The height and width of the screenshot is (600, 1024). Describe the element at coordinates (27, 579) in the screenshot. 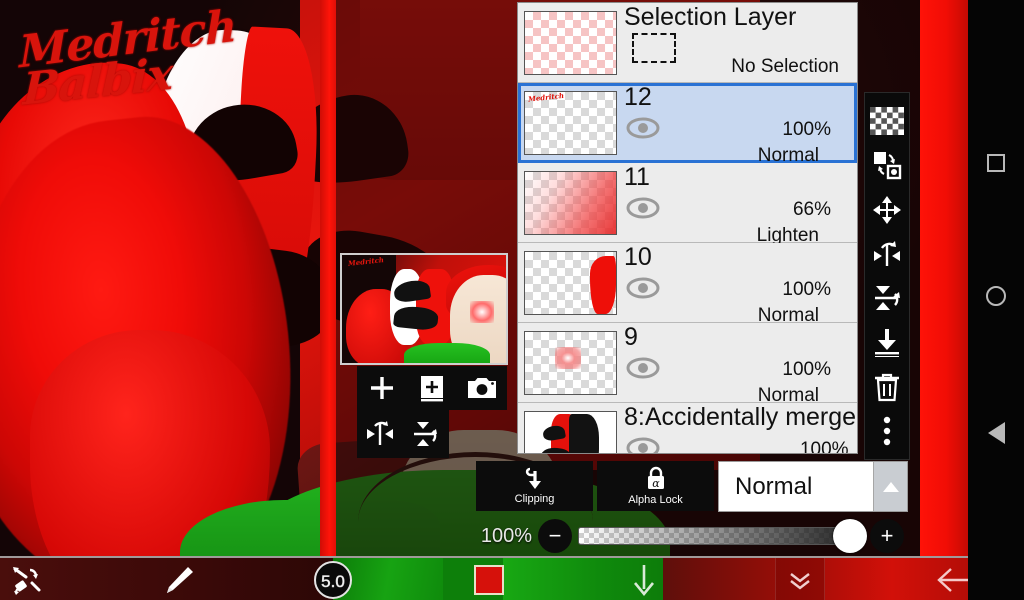

I see `undo-redo-icon` at that location.